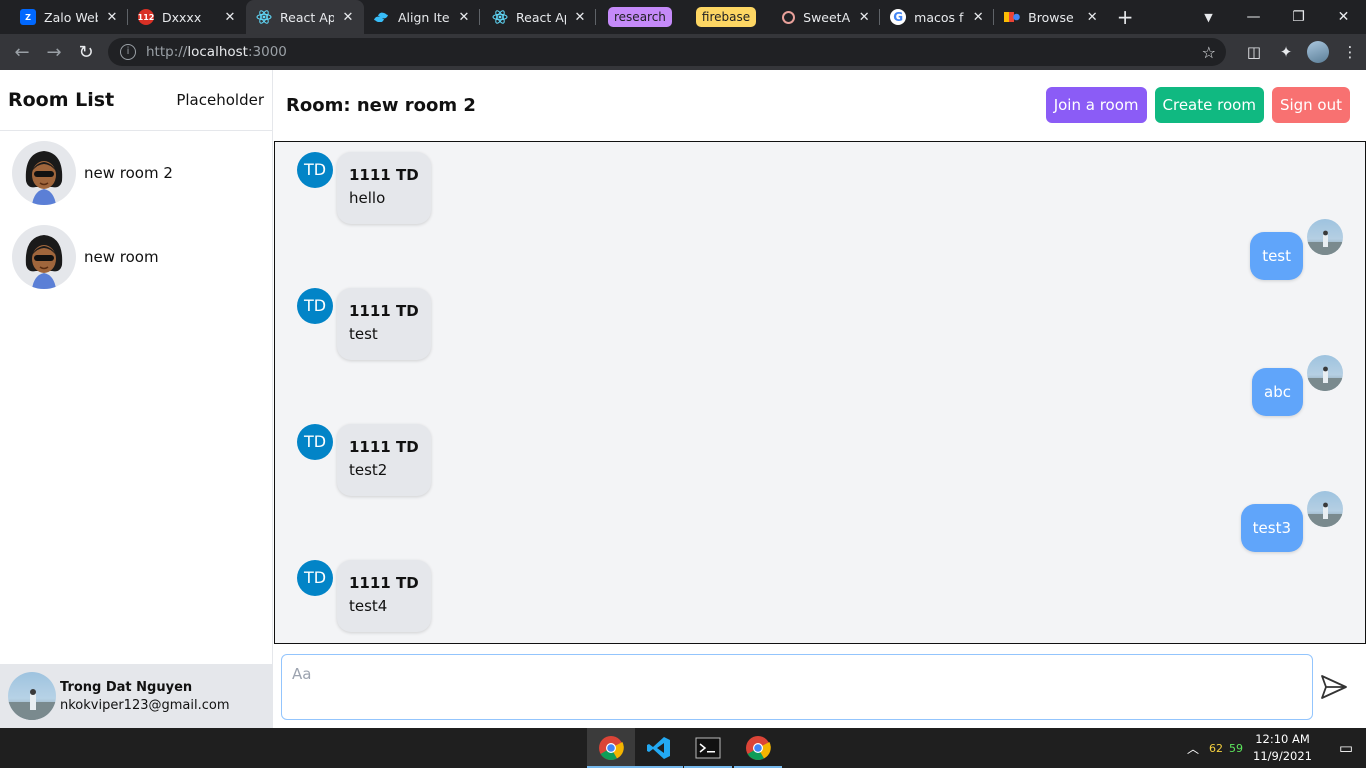 This screenshot has width=1366, height=768. What do you see at coordinates (1271, 528) in the screenshot?
I see `message-bubble: test3` at bounding box center [1271, 528].